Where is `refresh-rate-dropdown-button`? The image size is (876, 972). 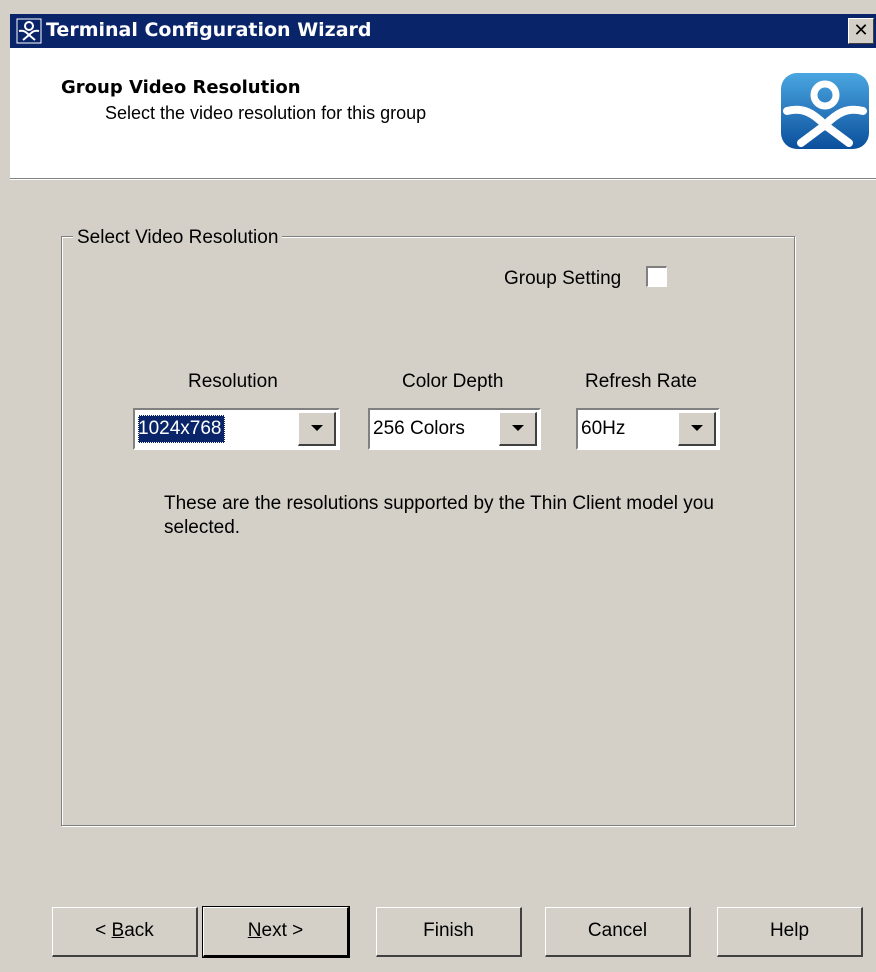 refresh-rate-dropdown-button is located at coordinates (697, 429).